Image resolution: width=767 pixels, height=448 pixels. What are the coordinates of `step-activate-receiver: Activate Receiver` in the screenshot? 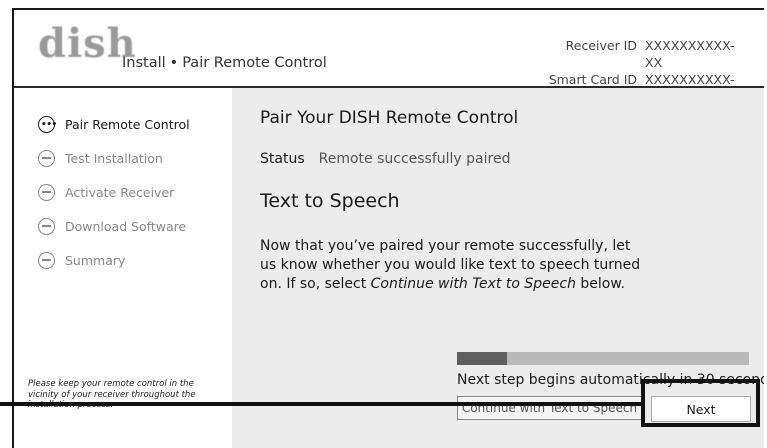 It's located at (106, 192).